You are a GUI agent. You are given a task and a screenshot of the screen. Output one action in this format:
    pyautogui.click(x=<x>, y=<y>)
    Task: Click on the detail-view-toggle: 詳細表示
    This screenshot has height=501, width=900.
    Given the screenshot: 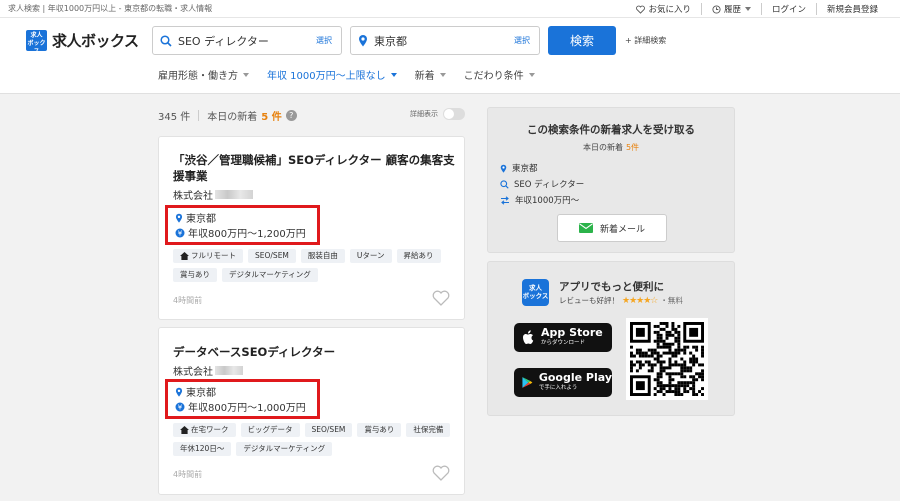 What is the action you would take?
    pyautogui.click(x=437, y=114)
    